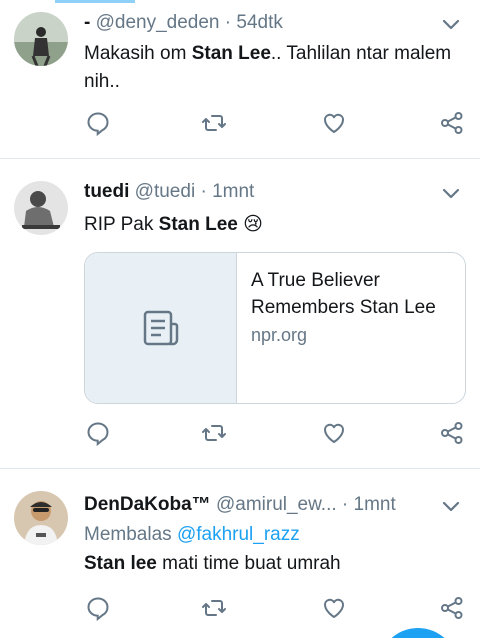  I want to click on text-segment: 😢, so click(250, 224).